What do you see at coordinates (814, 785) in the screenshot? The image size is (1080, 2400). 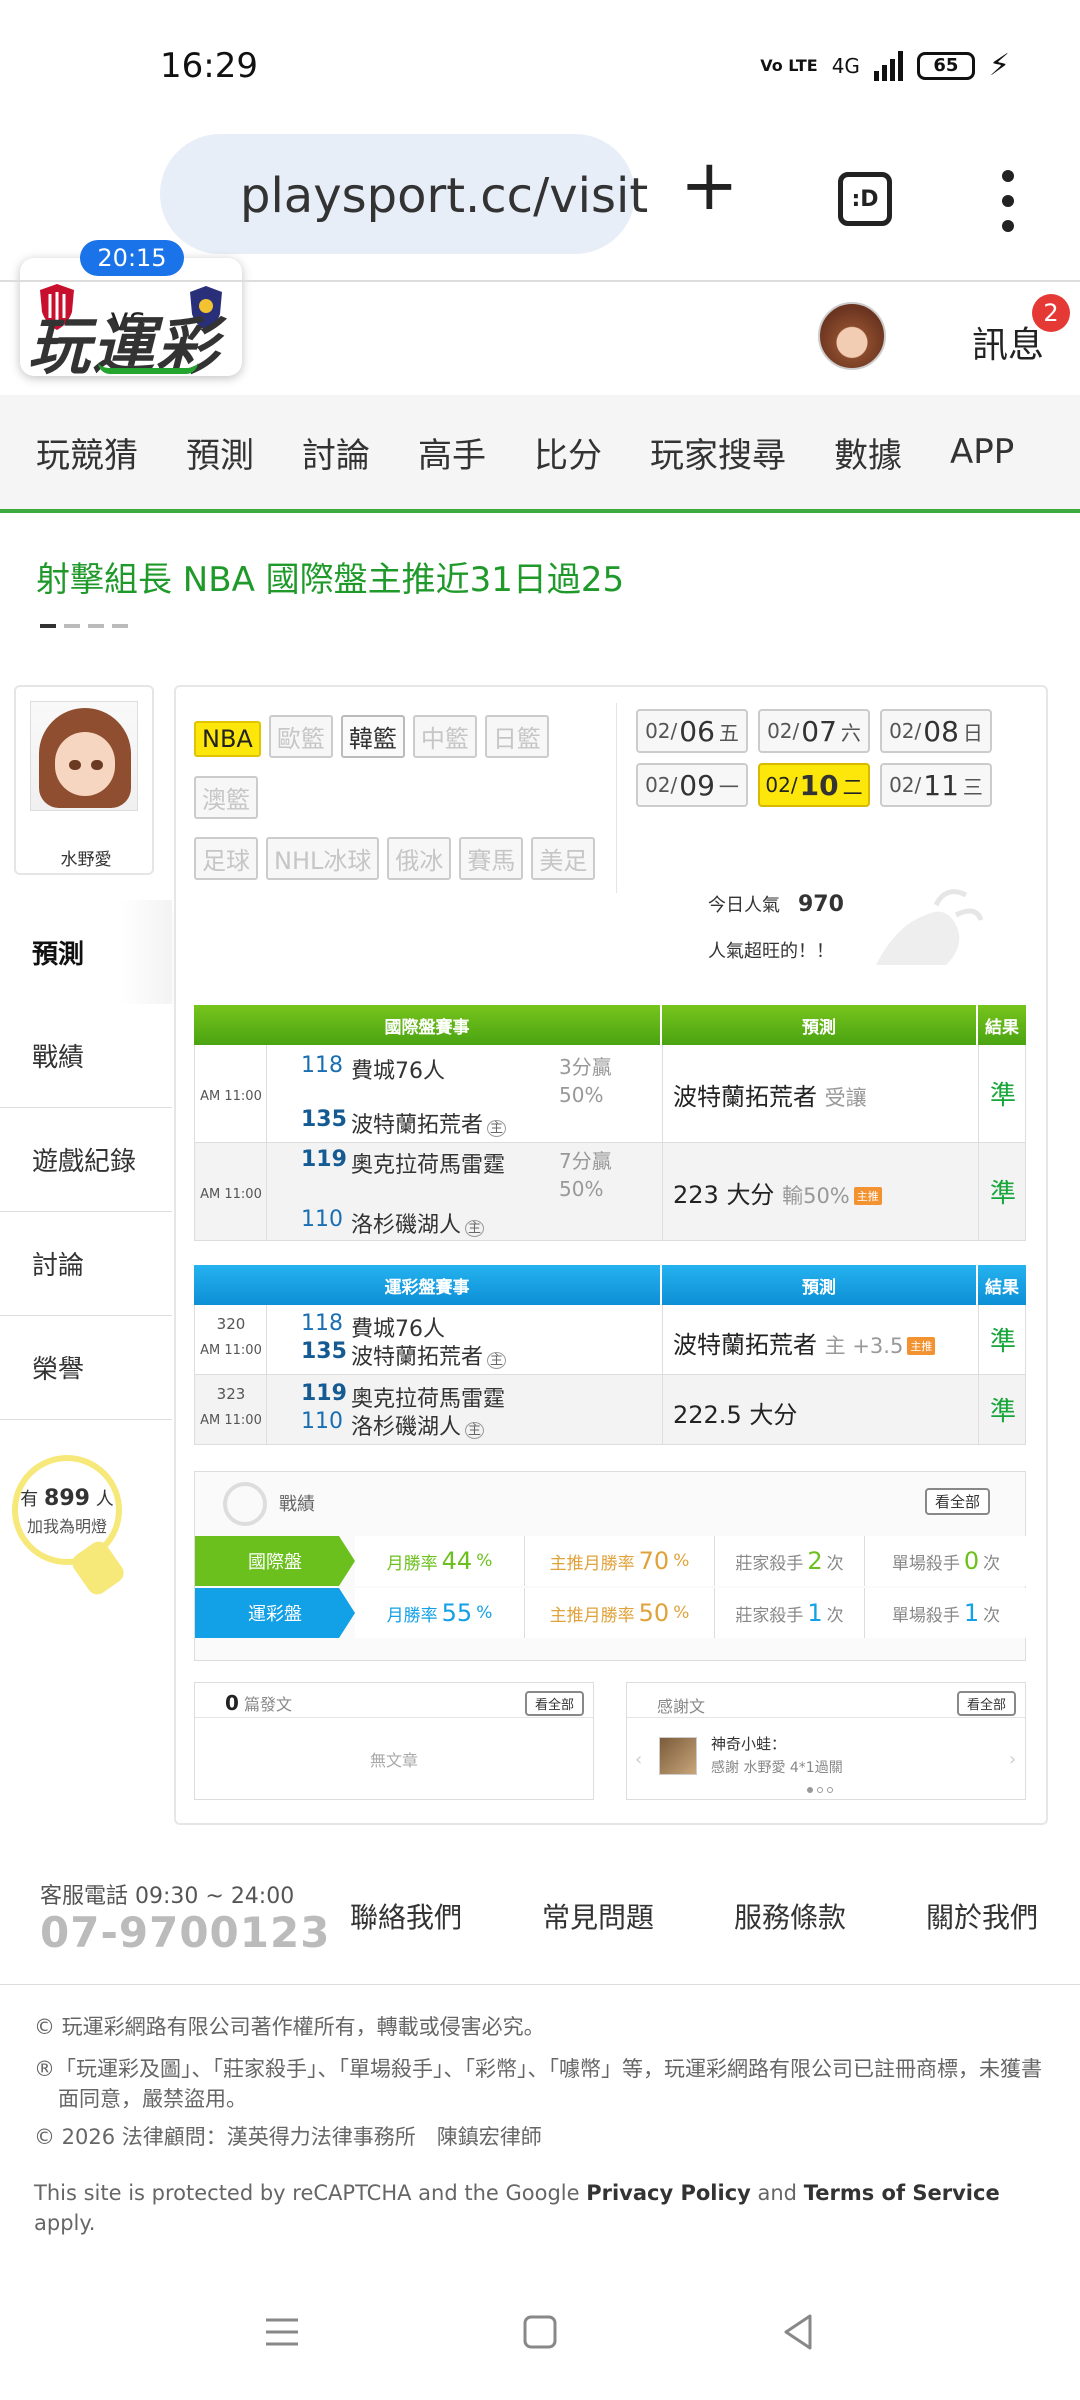 I see `date-button-selected: 02/10 二` at bounding box center [814, 785].